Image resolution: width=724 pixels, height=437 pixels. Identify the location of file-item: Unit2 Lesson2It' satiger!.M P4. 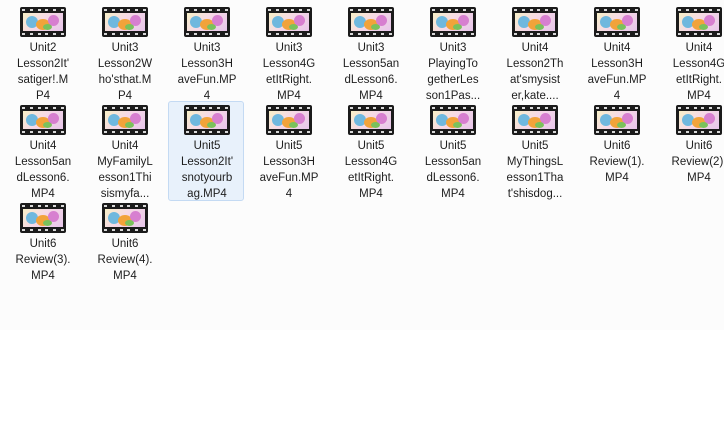
(42, 53).